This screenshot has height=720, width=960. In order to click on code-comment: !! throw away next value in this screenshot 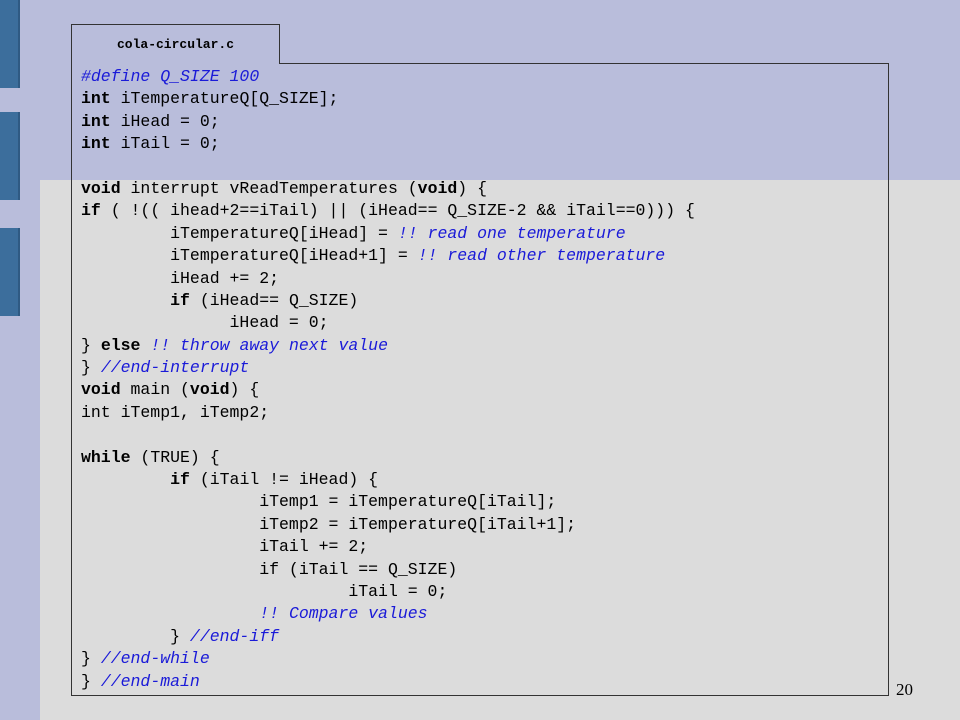, I will do `click(269, 345)`.